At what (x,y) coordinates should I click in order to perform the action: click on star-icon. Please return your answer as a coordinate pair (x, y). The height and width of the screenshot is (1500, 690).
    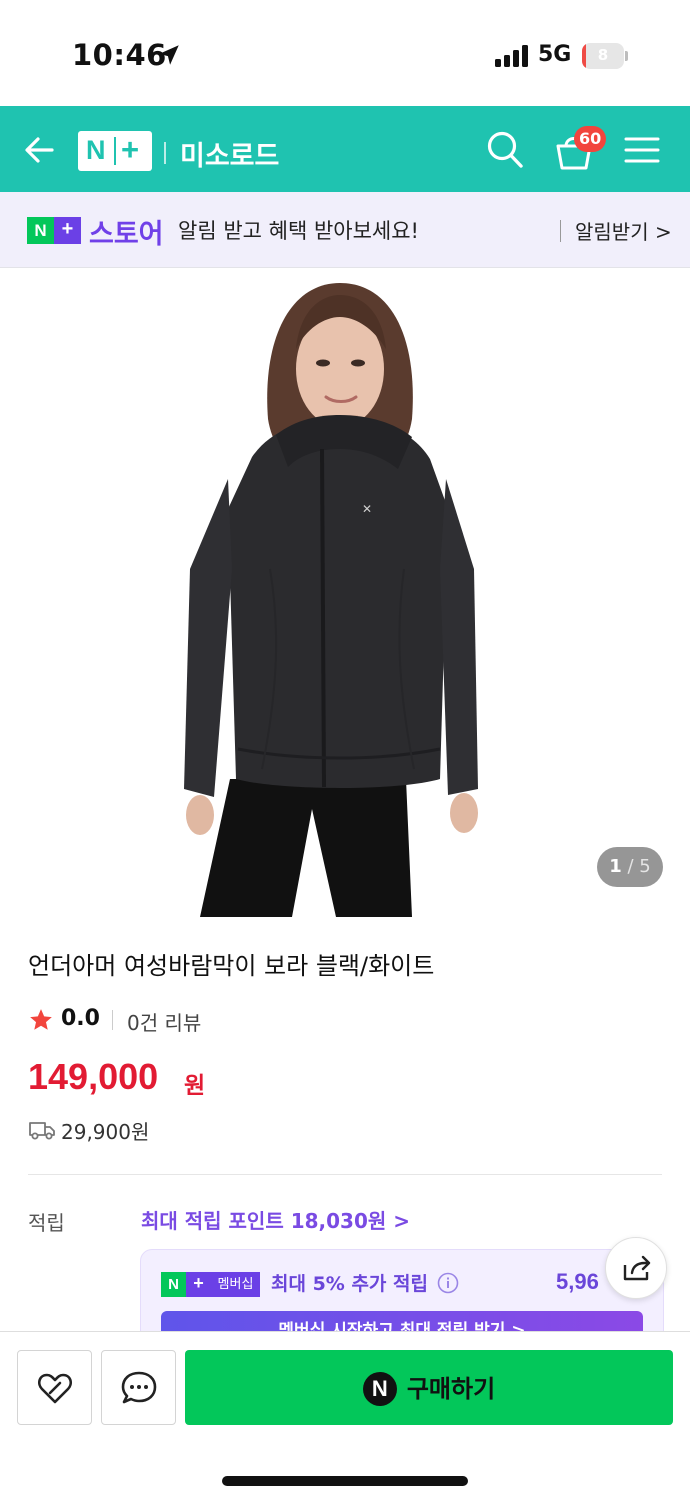
    Looking at the image, I should click on (41, 1019).